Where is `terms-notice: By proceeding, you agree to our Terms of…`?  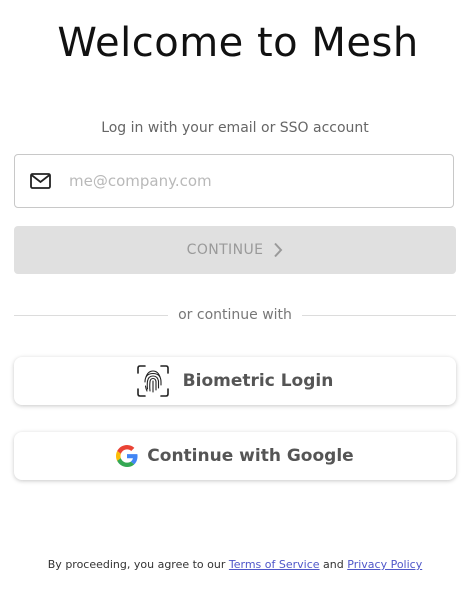
terms-notice: By proceeding, you agree to our Terms of… is located at coordinates (235, 564).